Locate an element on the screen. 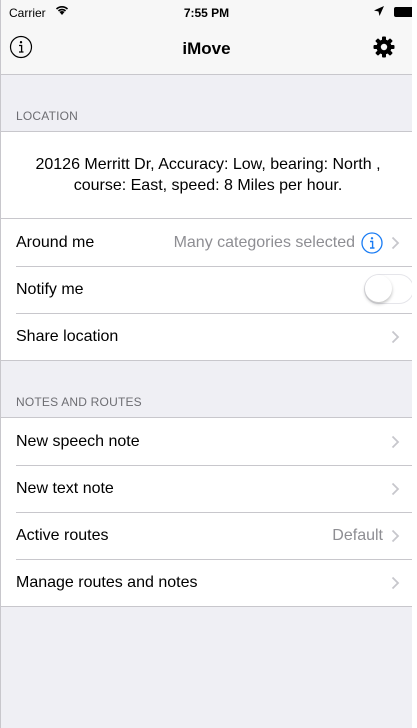 The image size is (417, 728). active-routes-label: Active routes is located at coordinates (62, 535).